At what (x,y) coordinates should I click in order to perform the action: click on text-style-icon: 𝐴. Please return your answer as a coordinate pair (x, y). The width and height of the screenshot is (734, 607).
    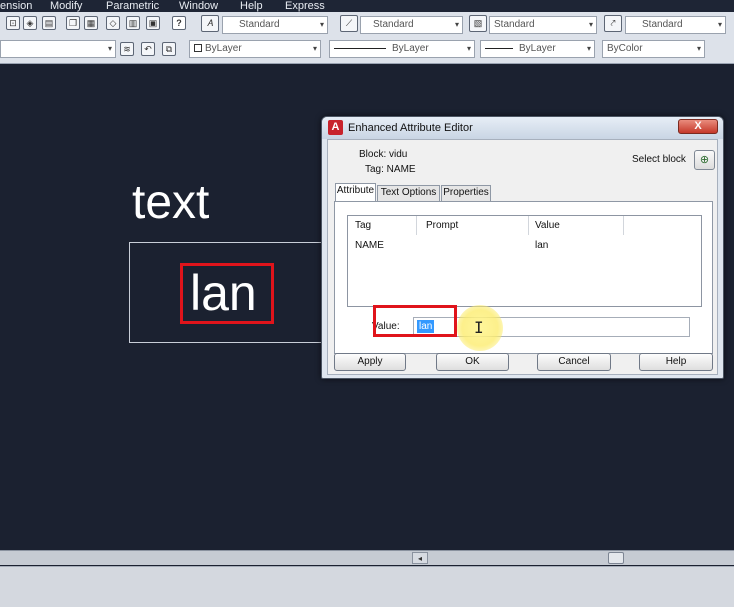
    Looking at the image, I should click on (210, 23).